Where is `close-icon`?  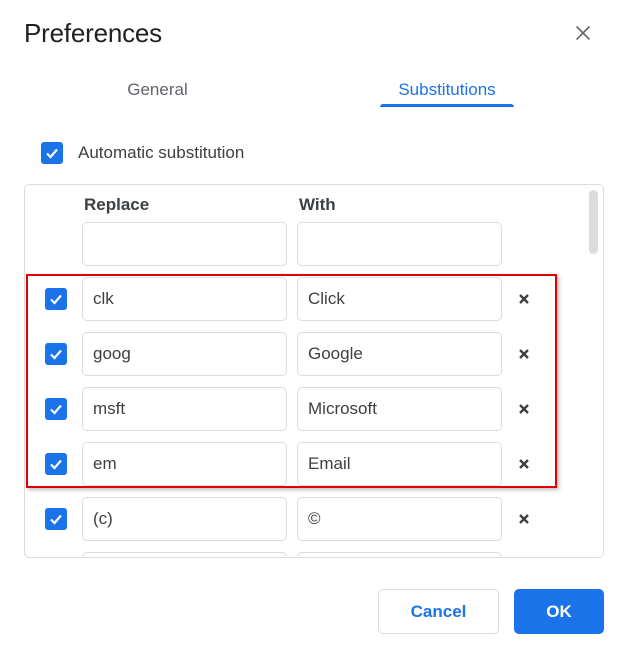 close-icon is located at coordinates (583, 33).